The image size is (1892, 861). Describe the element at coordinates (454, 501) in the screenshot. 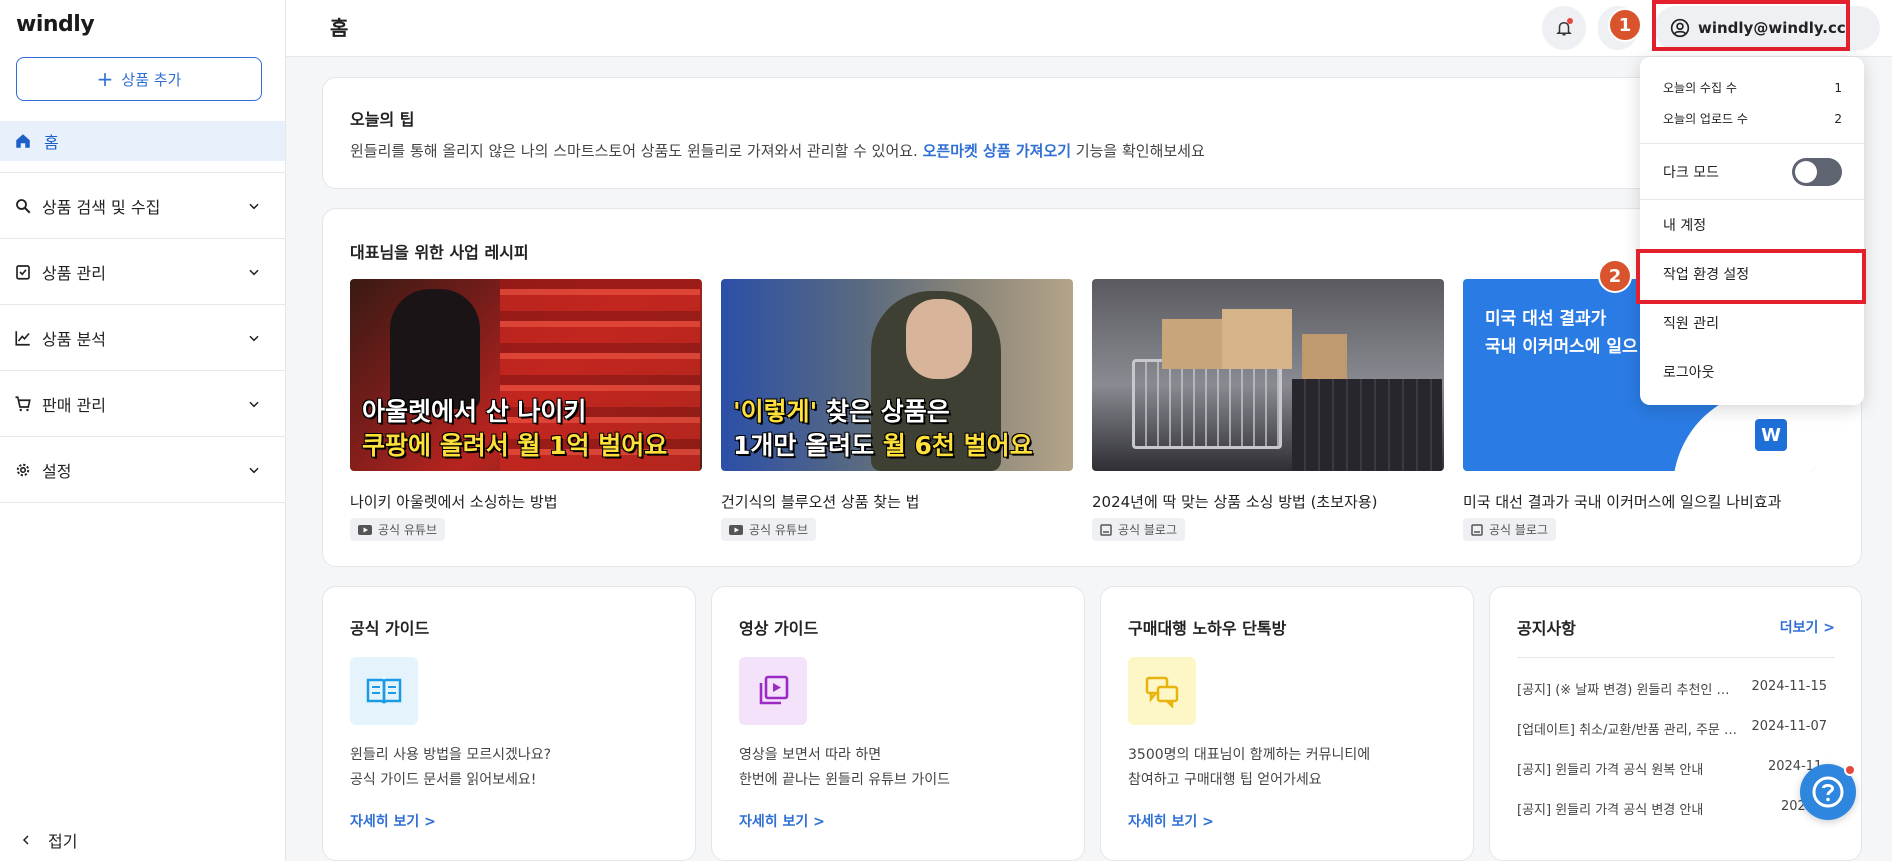

I see `video-title: 나이키 아울렛에서 소싱하는 방법` at that location.